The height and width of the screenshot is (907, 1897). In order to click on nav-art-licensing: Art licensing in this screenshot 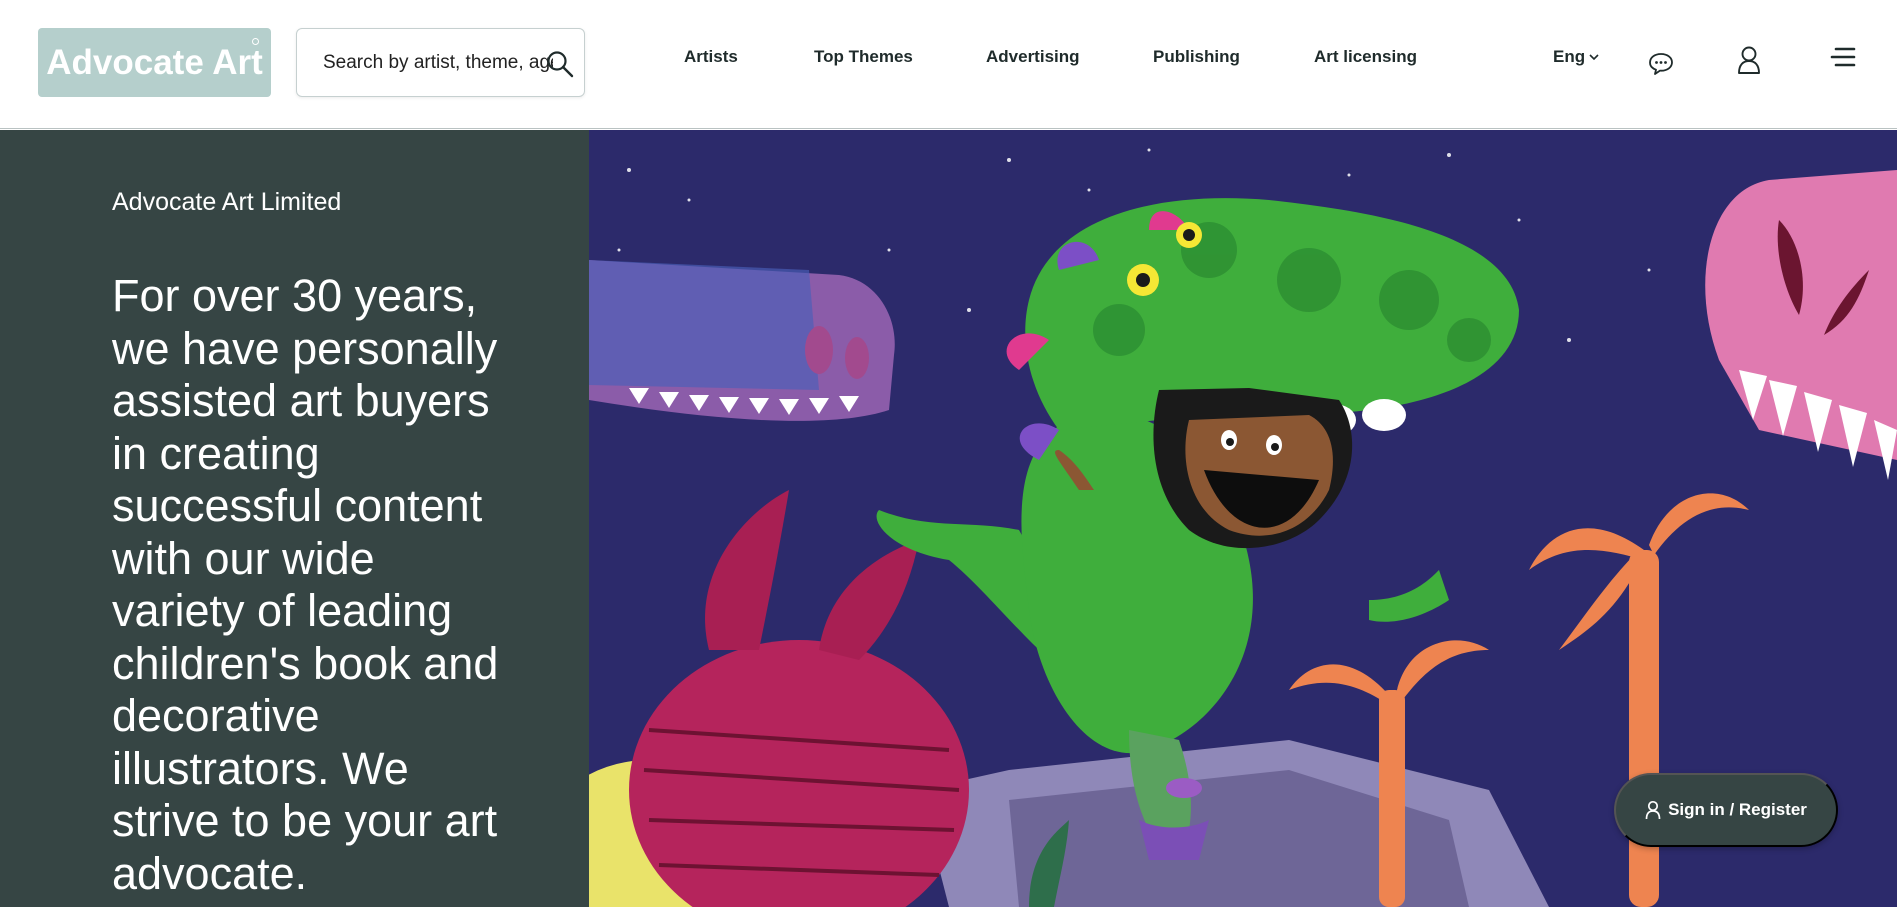, I will do `click(1365, 59)`.